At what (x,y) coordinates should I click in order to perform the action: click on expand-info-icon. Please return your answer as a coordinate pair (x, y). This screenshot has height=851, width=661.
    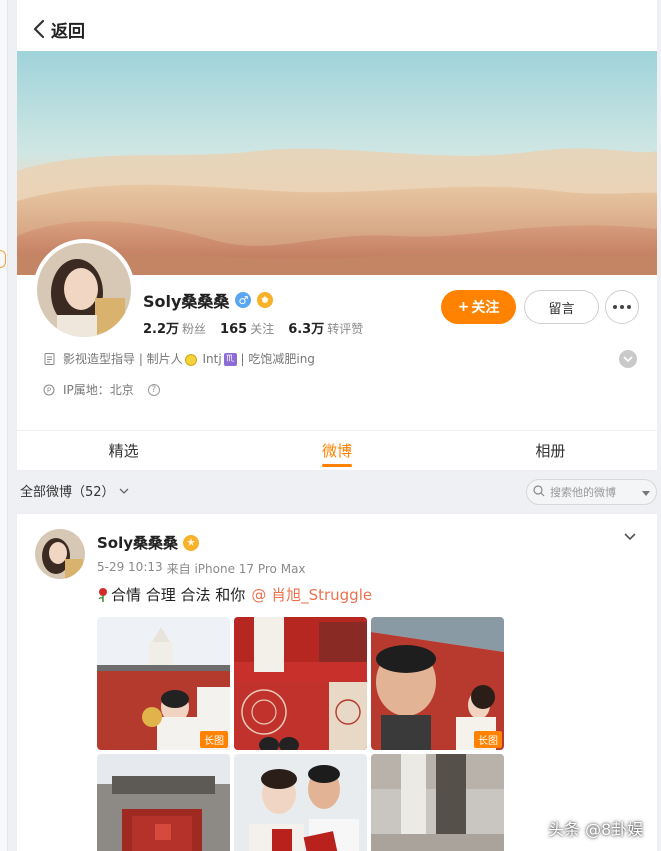
    Looking at the image, I should click on (628, 359).